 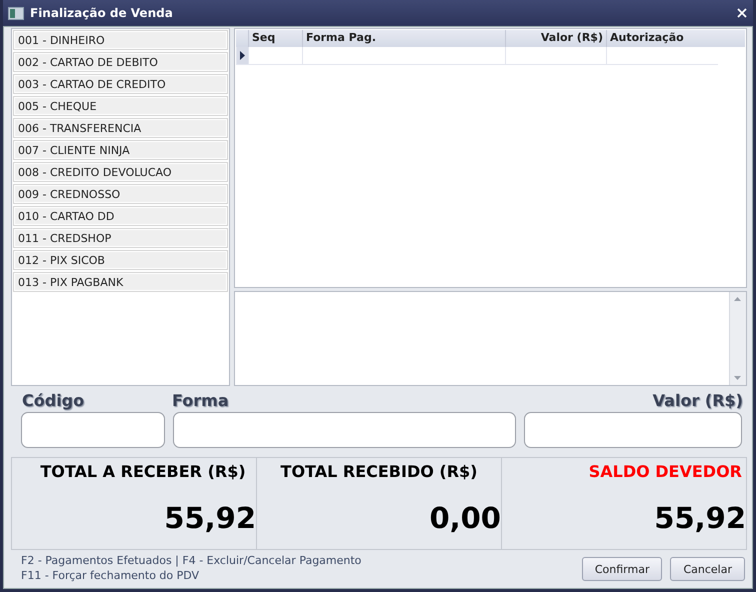 What do you see at coordinates (120, 128) in the screenshot?
I see `payment-method-item: 006 - TRANSFERENCIA` at bounding box center [120, 128].